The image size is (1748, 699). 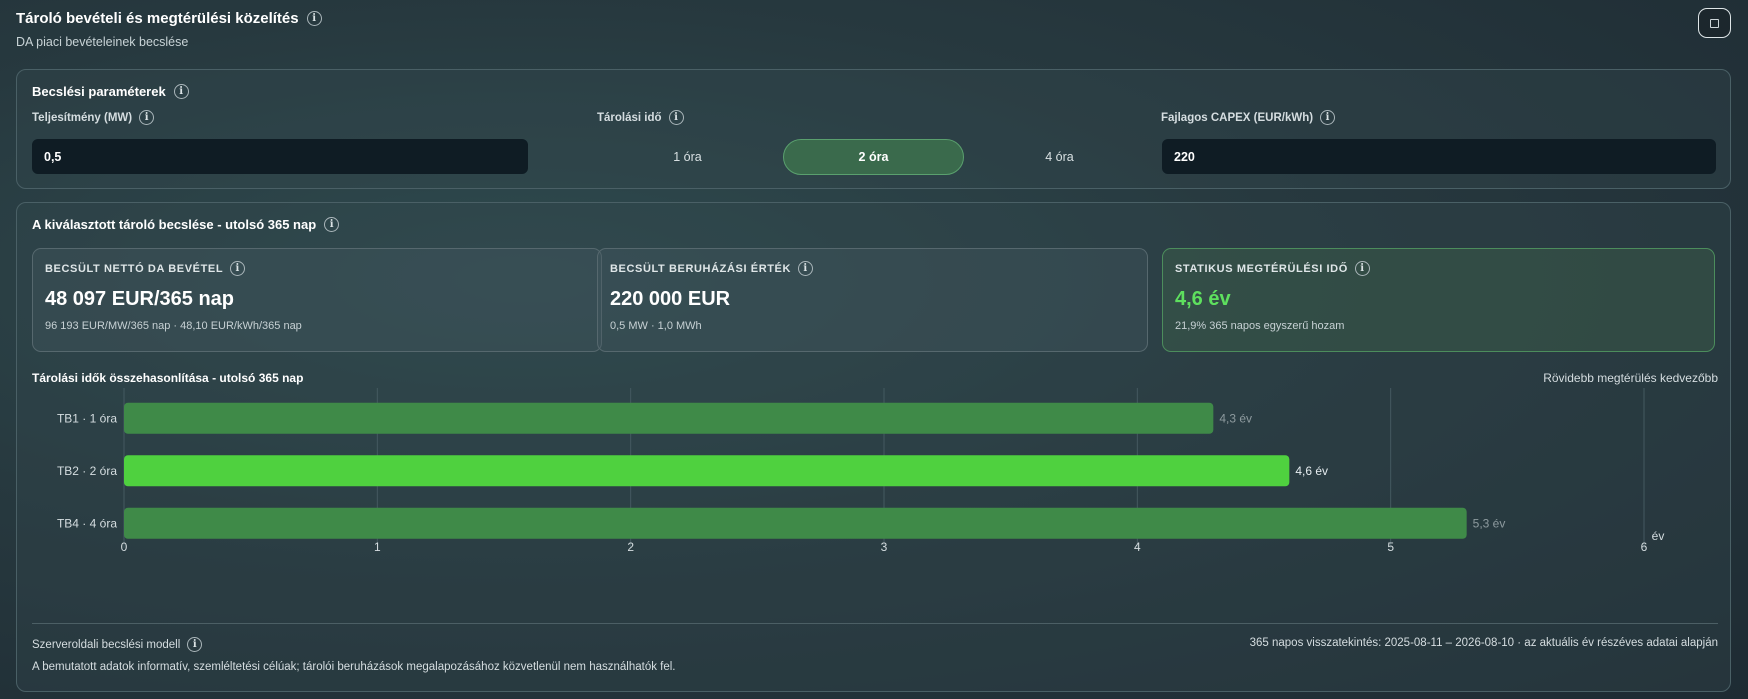 I want to click on model-label: Szerveroldali becslési modell i, so click(x=117, y=644).